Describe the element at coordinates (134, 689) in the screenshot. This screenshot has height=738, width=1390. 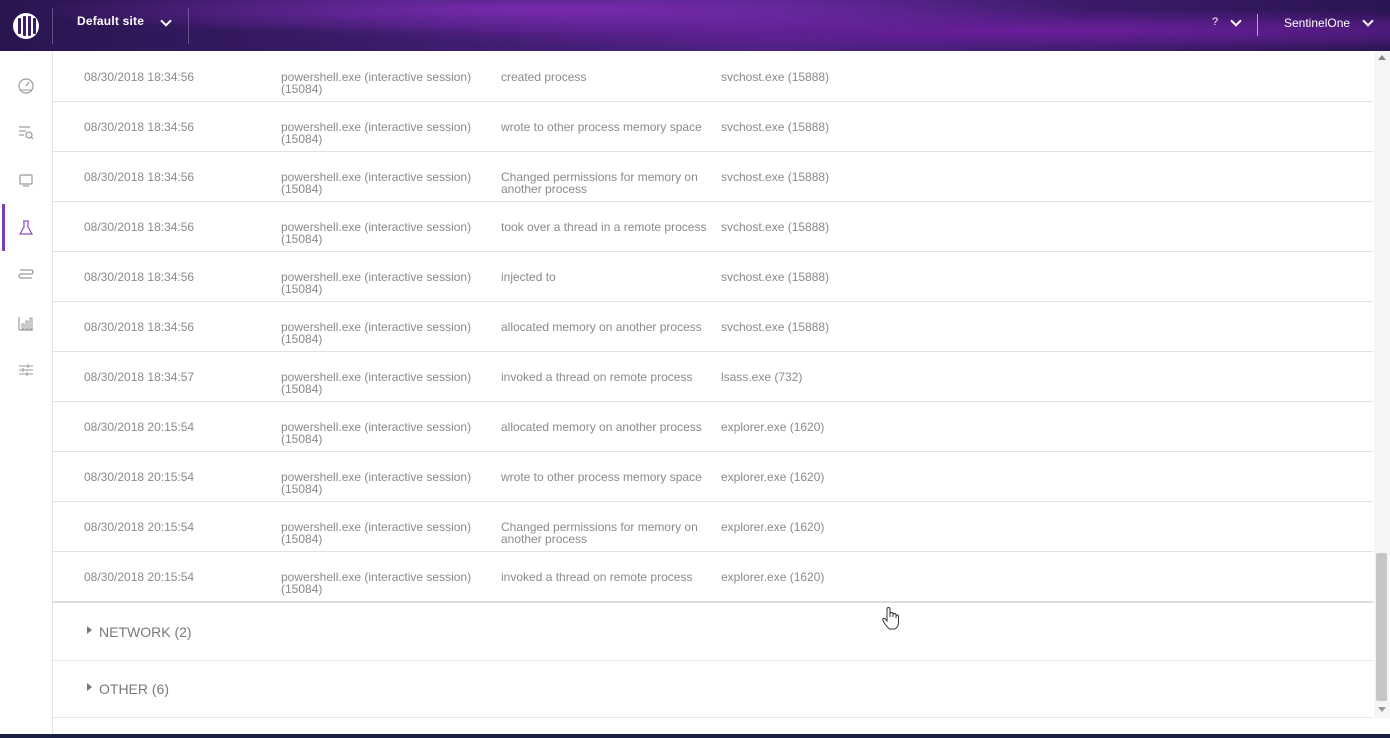
I see `section-label: OTHER (6)` at that location.